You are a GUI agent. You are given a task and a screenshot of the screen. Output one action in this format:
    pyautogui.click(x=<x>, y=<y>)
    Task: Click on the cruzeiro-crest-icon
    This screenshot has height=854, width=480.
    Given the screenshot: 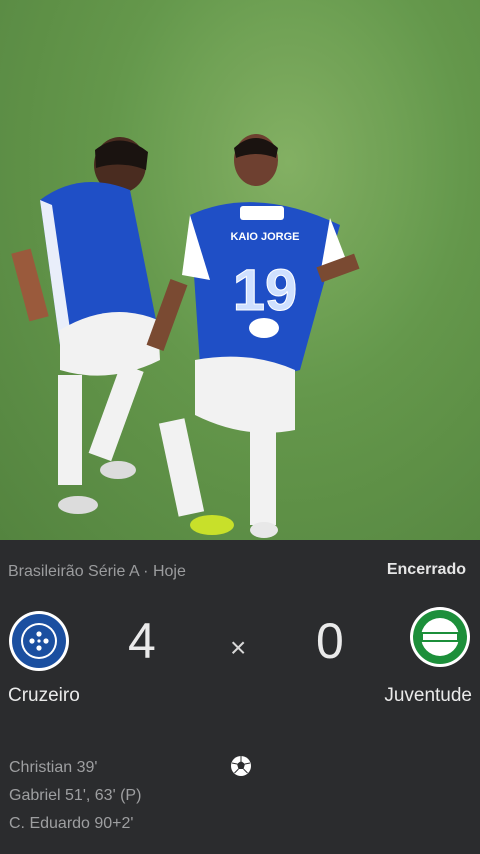 What is the action you would take?
    pyautogui.click(x=39, y=641)
    